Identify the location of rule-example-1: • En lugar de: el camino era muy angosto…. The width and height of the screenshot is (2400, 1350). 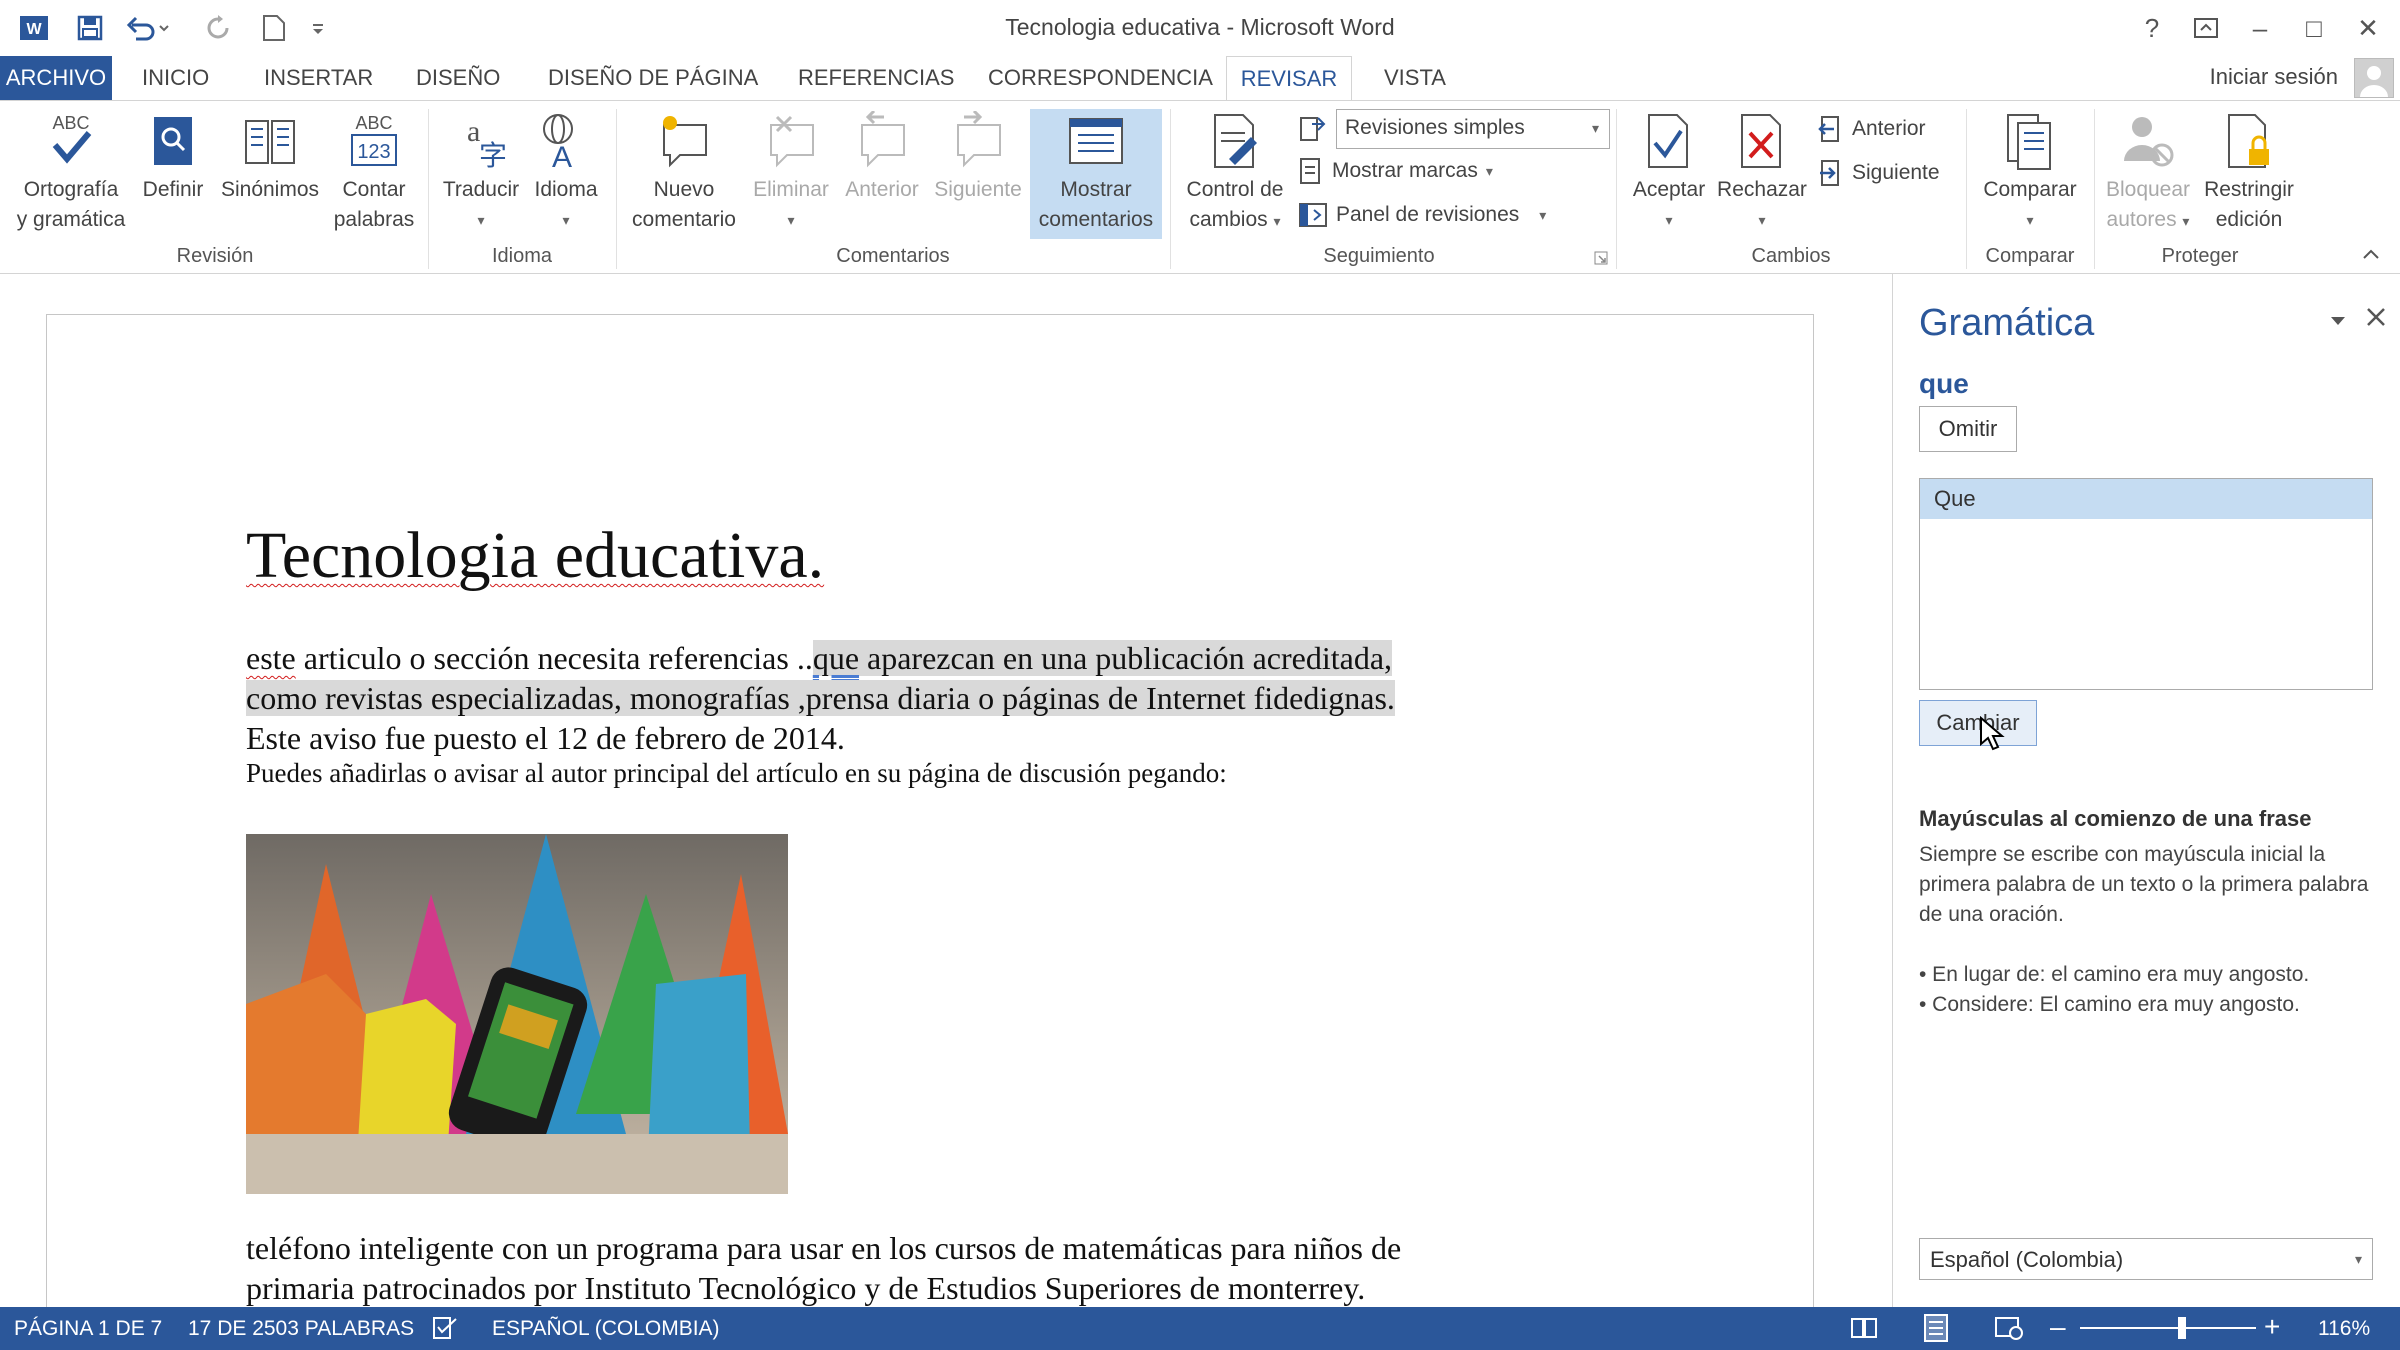
(2114, 974).